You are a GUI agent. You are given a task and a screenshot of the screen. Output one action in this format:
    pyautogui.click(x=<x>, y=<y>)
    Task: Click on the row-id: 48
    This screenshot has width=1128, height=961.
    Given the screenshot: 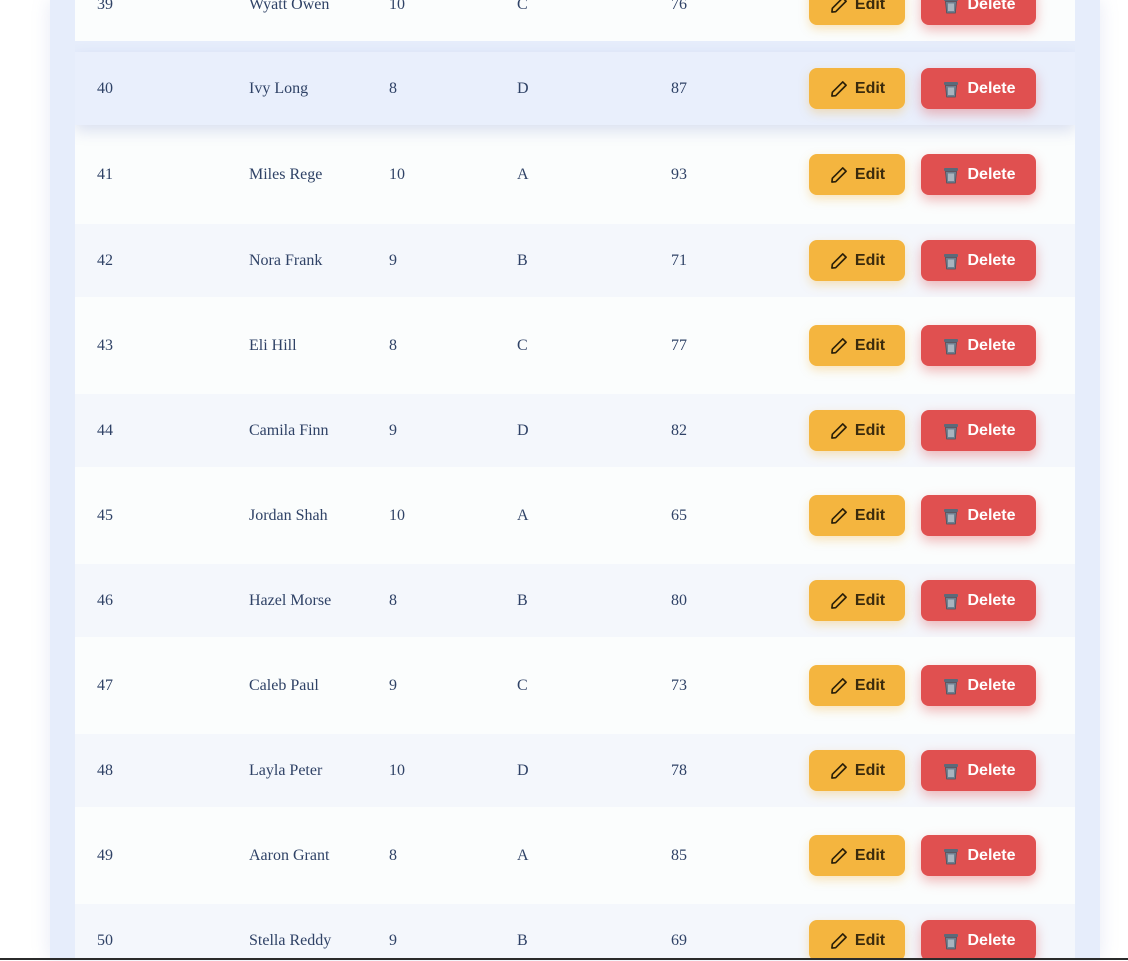 What is the action you would take?
    pyautogui.click(x=105, y=770)
    